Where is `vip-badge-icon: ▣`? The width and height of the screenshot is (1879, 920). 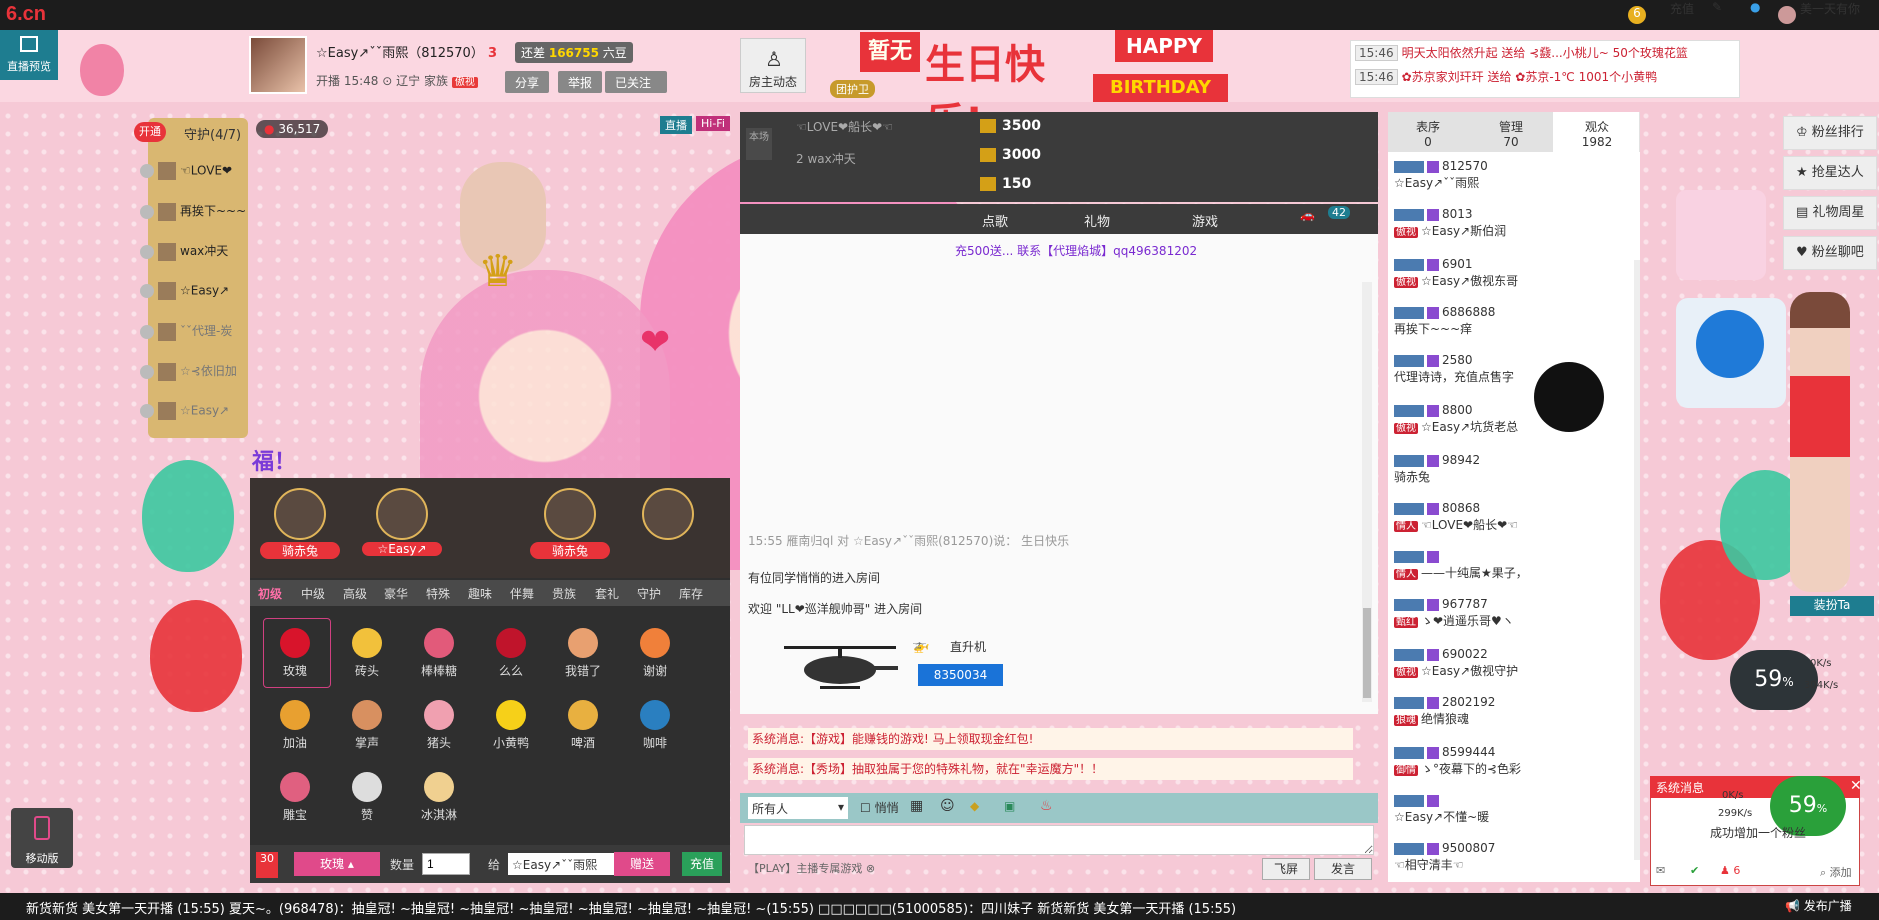
vip-badge-icon: ▣ is located at coordinates (1009, 806).